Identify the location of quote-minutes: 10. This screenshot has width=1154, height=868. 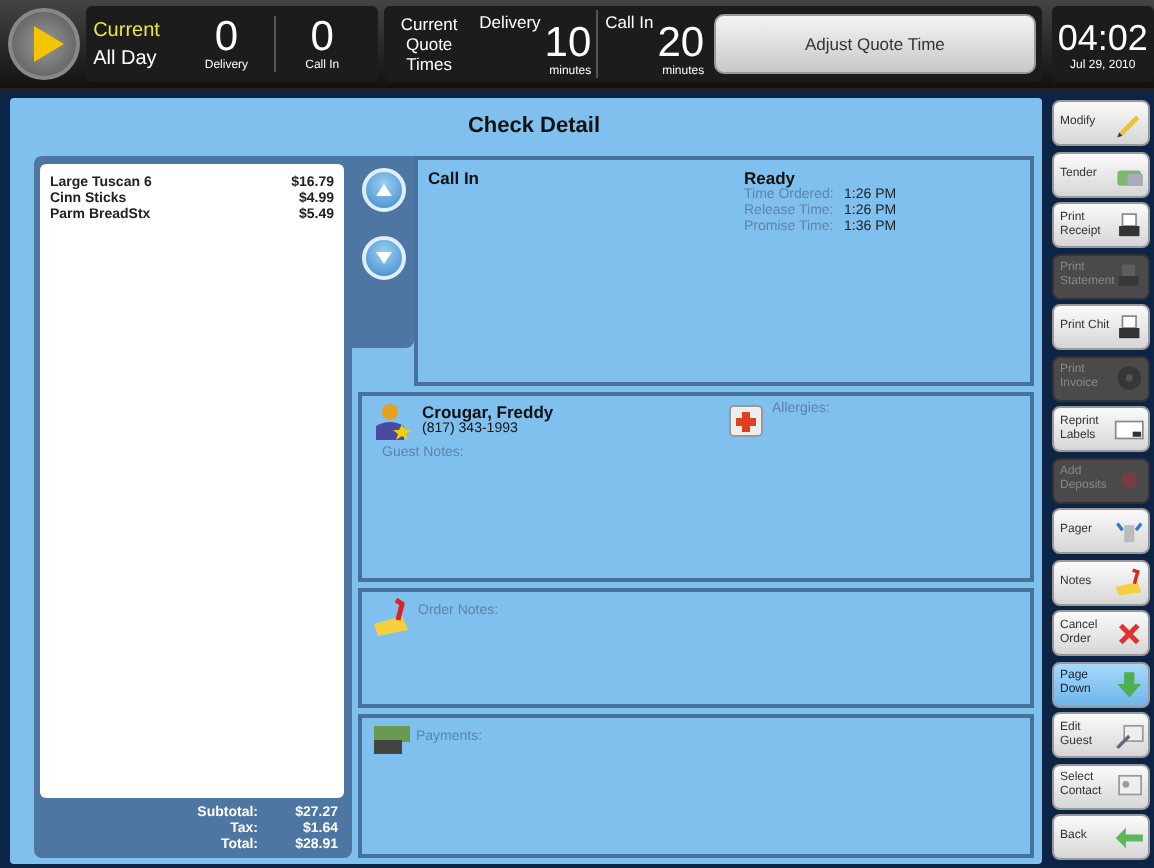
(568, 44).